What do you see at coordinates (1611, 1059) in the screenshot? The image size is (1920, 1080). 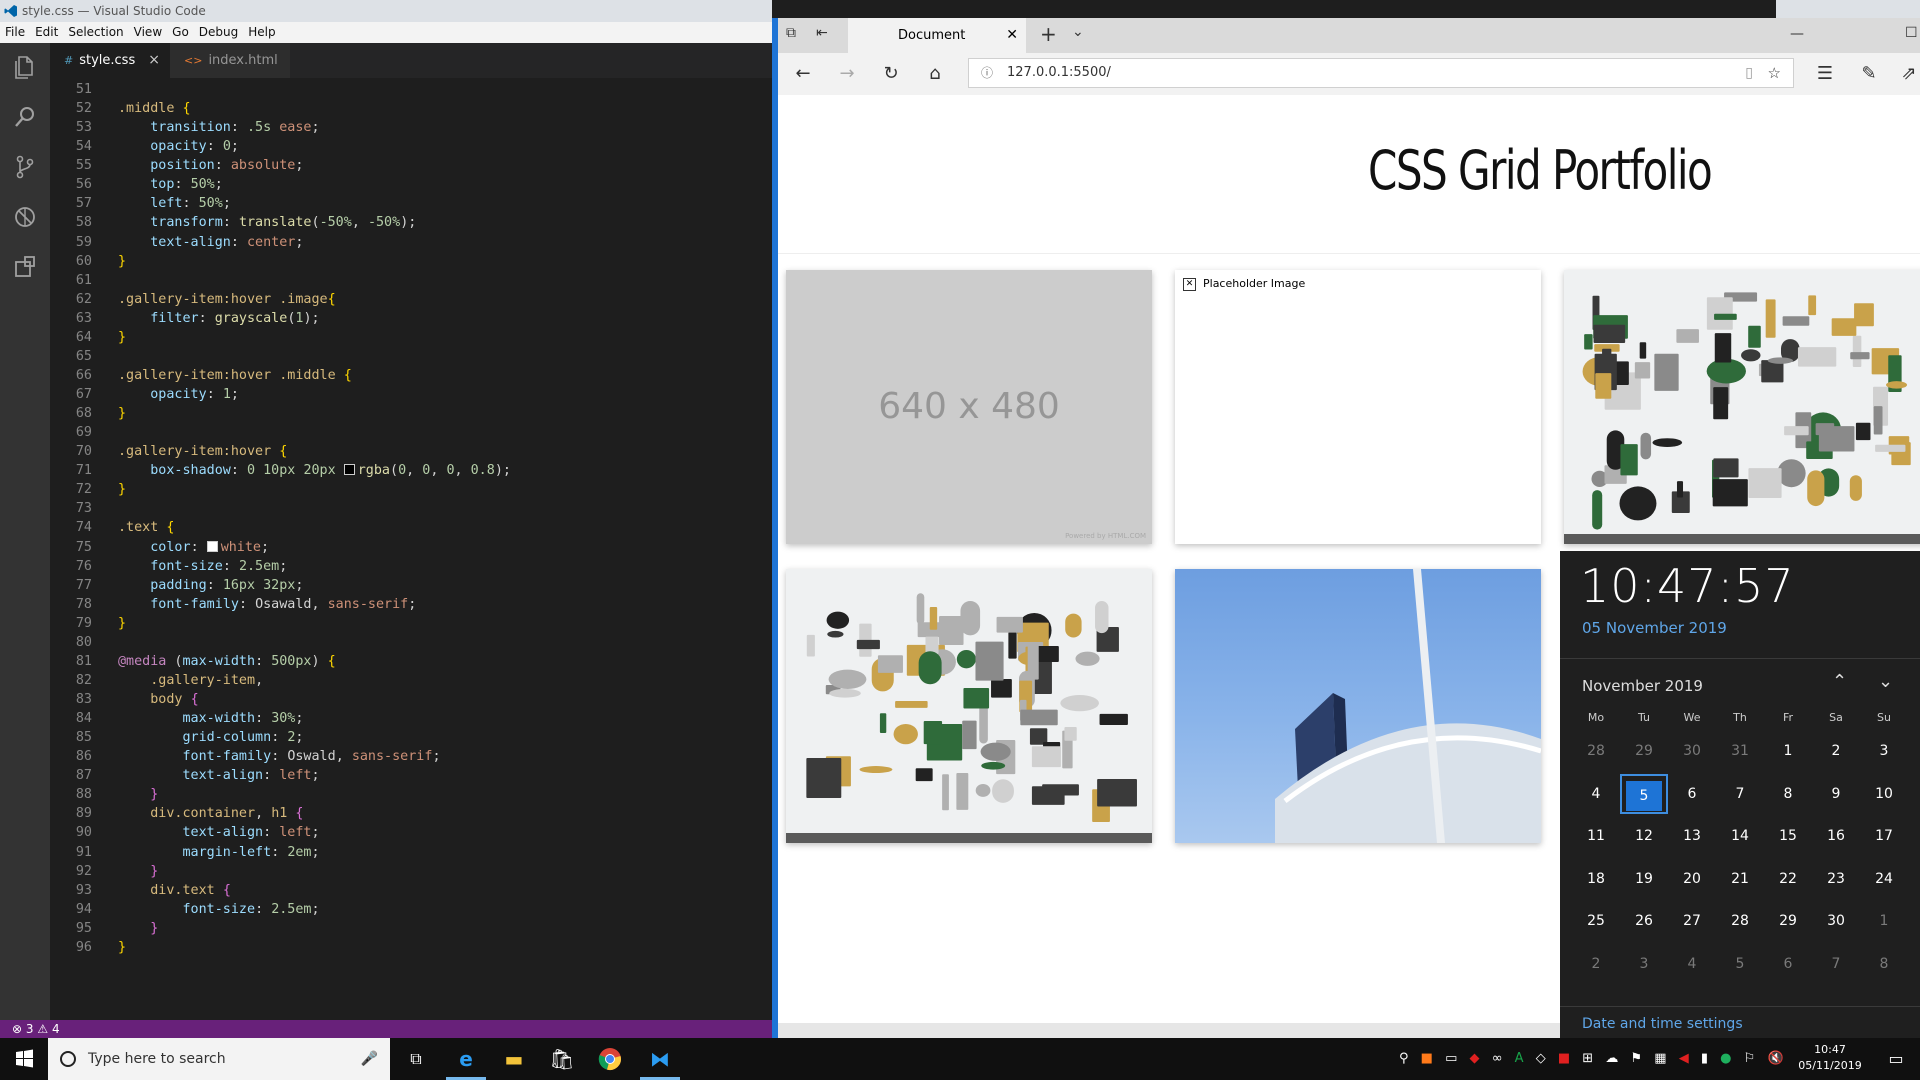 I see `cloud-icon: ☁` at bounding box center [1611, 1059].